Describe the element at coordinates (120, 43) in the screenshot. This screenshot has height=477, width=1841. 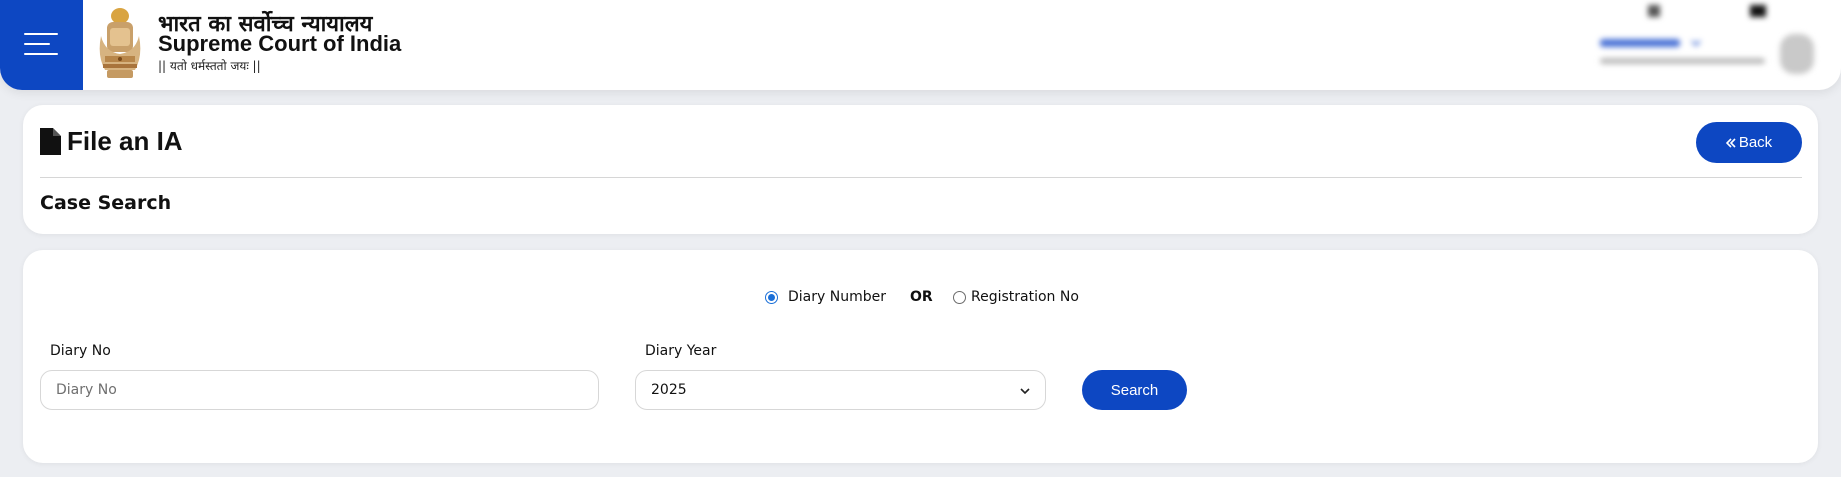
I see `national-emblem-icon` at that location.